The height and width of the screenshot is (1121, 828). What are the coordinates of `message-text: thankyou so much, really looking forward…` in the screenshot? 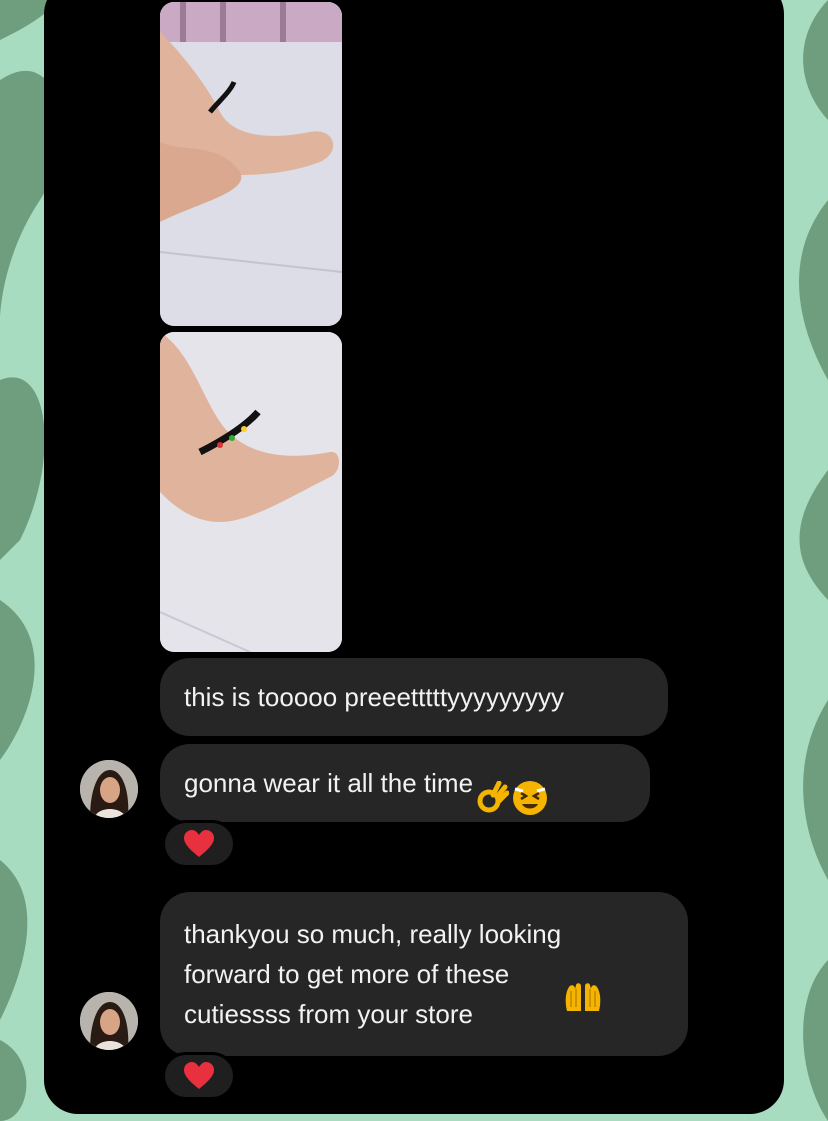 It's located at (373, 974).